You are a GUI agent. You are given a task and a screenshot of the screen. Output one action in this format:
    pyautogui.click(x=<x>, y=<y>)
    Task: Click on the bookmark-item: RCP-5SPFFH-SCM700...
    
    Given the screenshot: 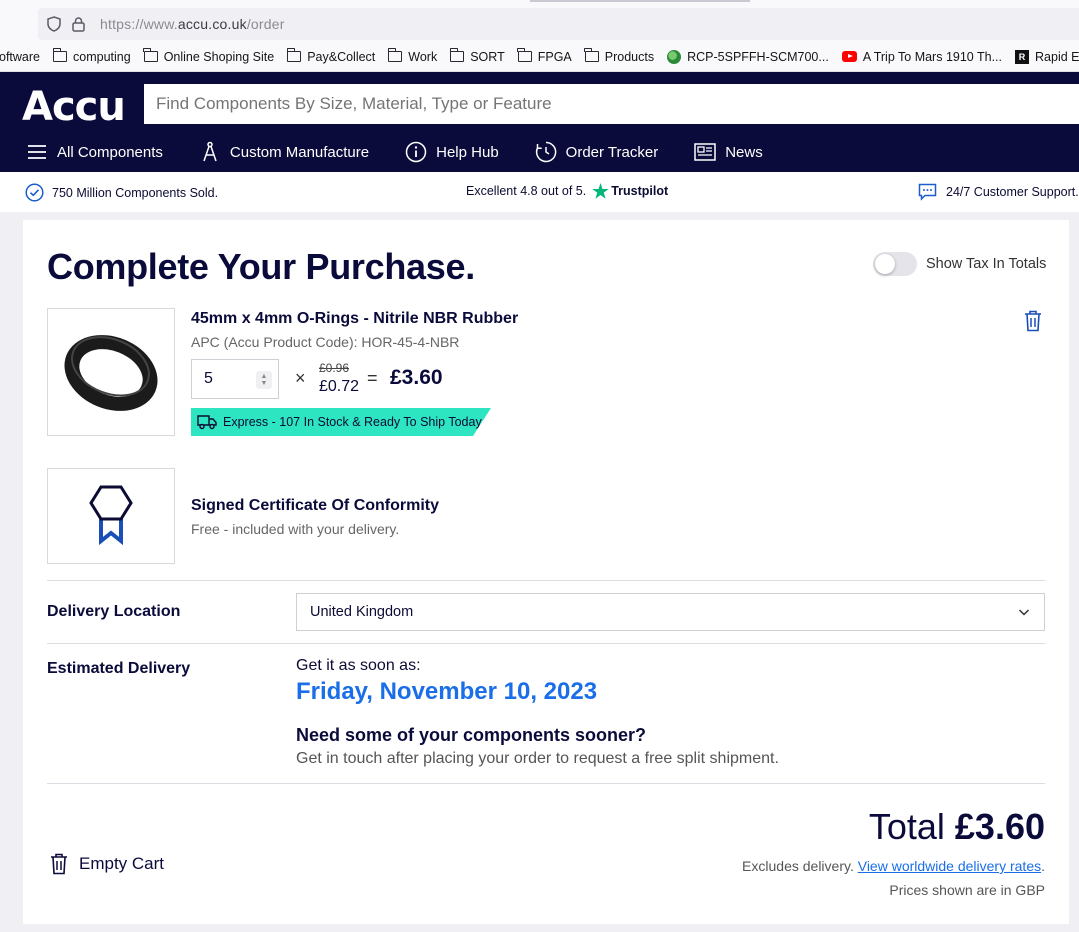 What is the action you would take?
    pyautogui.click(x=748, y=56)
    